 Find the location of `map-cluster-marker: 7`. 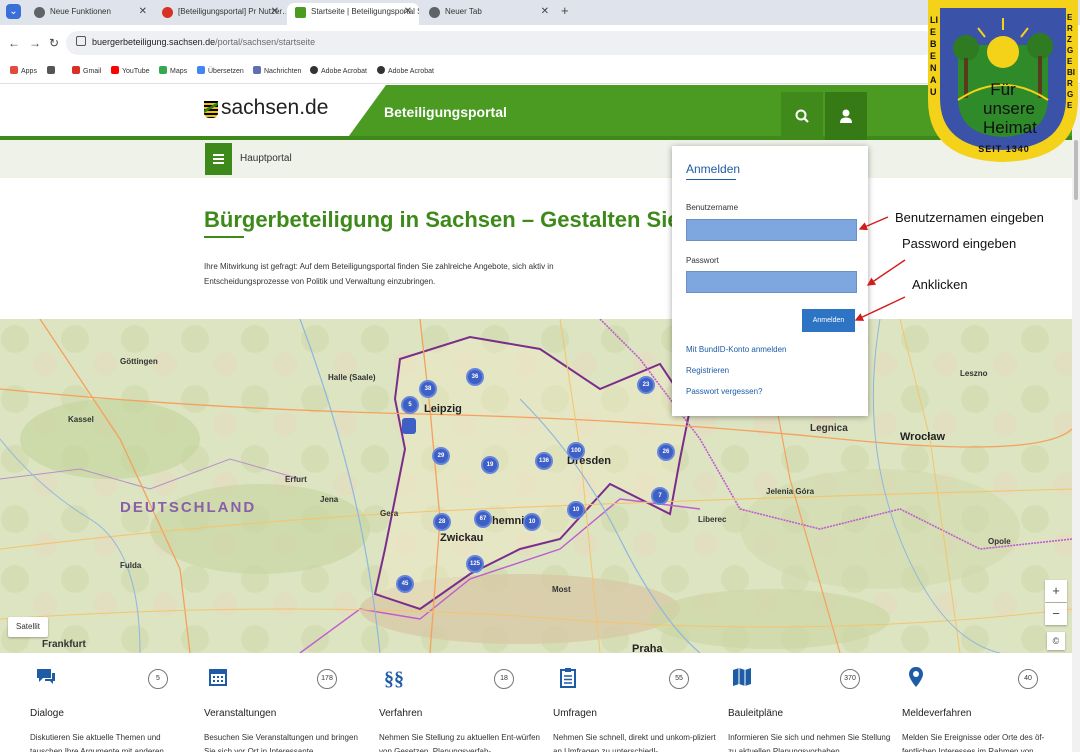

map-cluster-marker: 7 is located at coordinates (660, 496).